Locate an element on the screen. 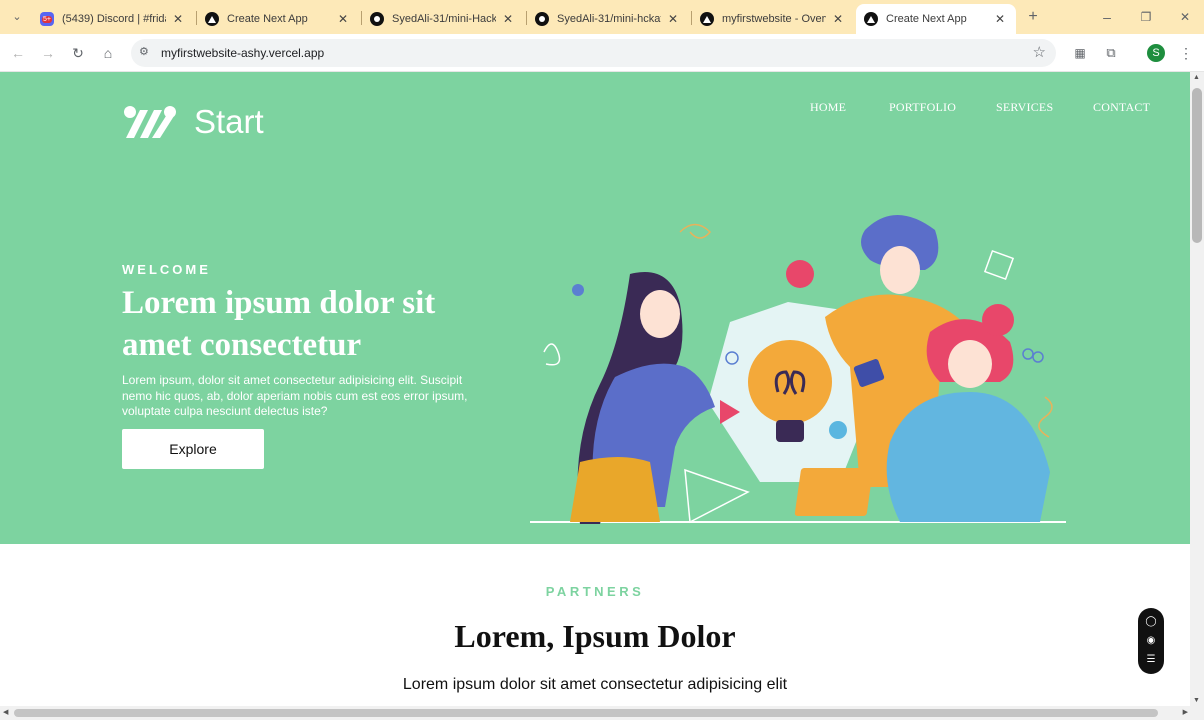 The height and width of the screenshot is (720, 1204). bookmark-star-icon: ☆ is located at coordinates (1039, 52).